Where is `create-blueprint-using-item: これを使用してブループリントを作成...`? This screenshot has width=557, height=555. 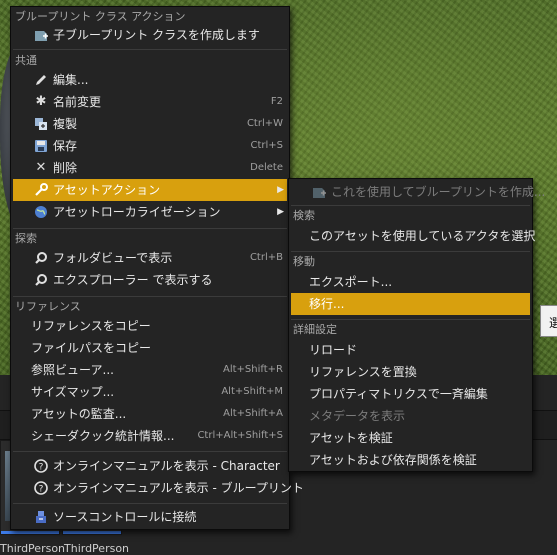
create-blueprint-using-item: これを使用してブループリントを作成... is located at coordinates (418, 192).